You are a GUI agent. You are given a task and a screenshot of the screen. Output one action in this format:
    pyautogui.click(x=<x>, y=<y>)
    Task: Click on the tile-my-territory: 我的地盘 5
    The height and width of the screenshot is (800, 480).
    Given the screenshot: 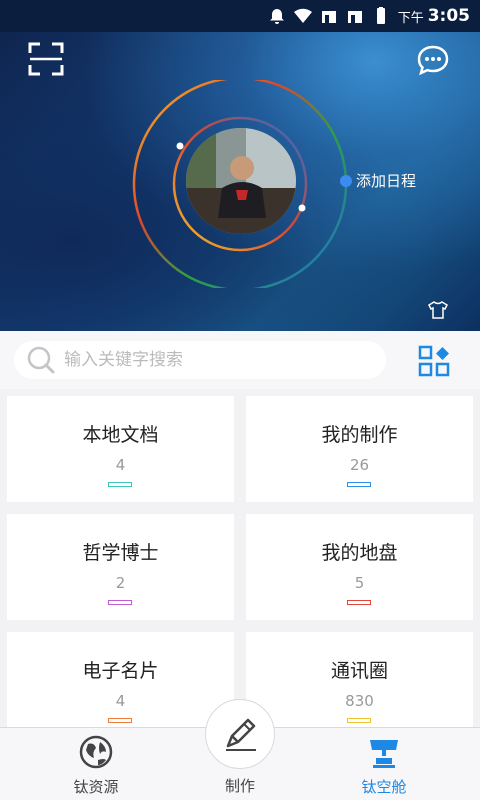 What is the action you would take?
    pyautogui.click(x=359, y=567)
    